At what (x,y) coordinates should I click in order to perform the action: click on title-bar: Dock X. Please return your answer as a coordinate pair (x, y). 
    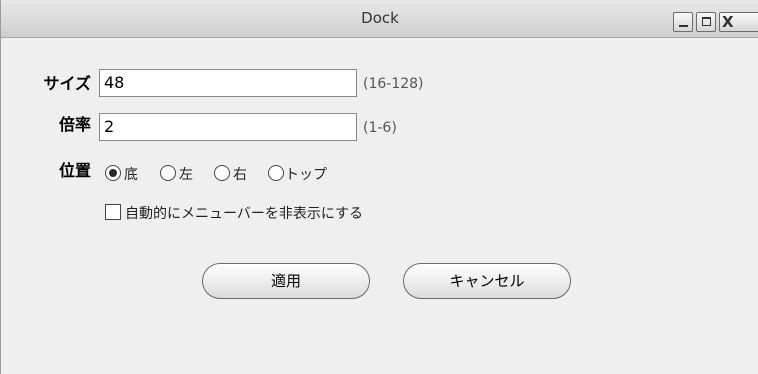
    Looking at the image, I should click on (379, 19).